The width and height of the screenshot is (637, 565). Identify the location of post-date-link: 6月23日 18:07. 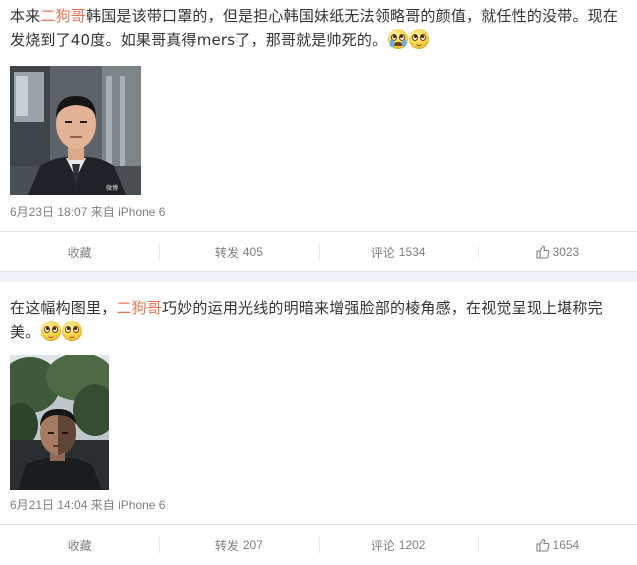
(48, 212).